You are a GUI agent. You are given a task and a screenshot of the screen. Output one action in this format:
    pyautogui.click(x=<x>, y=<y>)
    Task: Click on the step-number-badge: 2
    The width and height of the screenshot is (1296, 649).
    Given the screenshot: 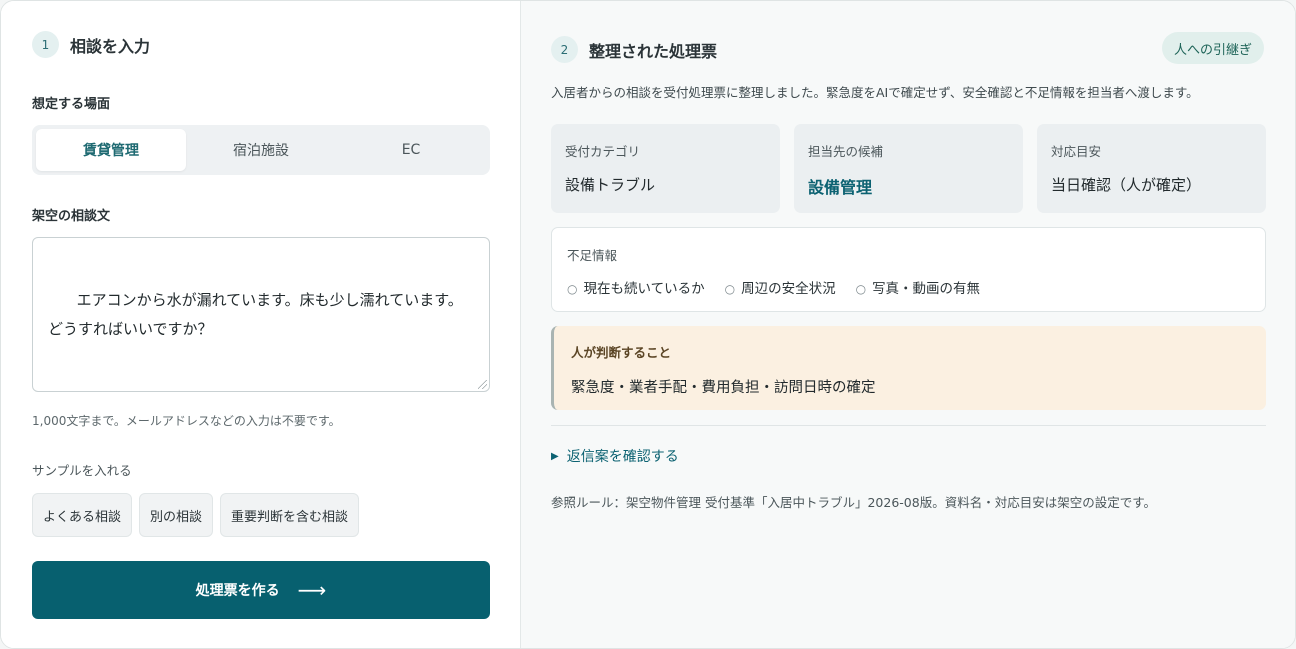 What is the action you would take?
    pyautogui.click(x=564, y=49)
    